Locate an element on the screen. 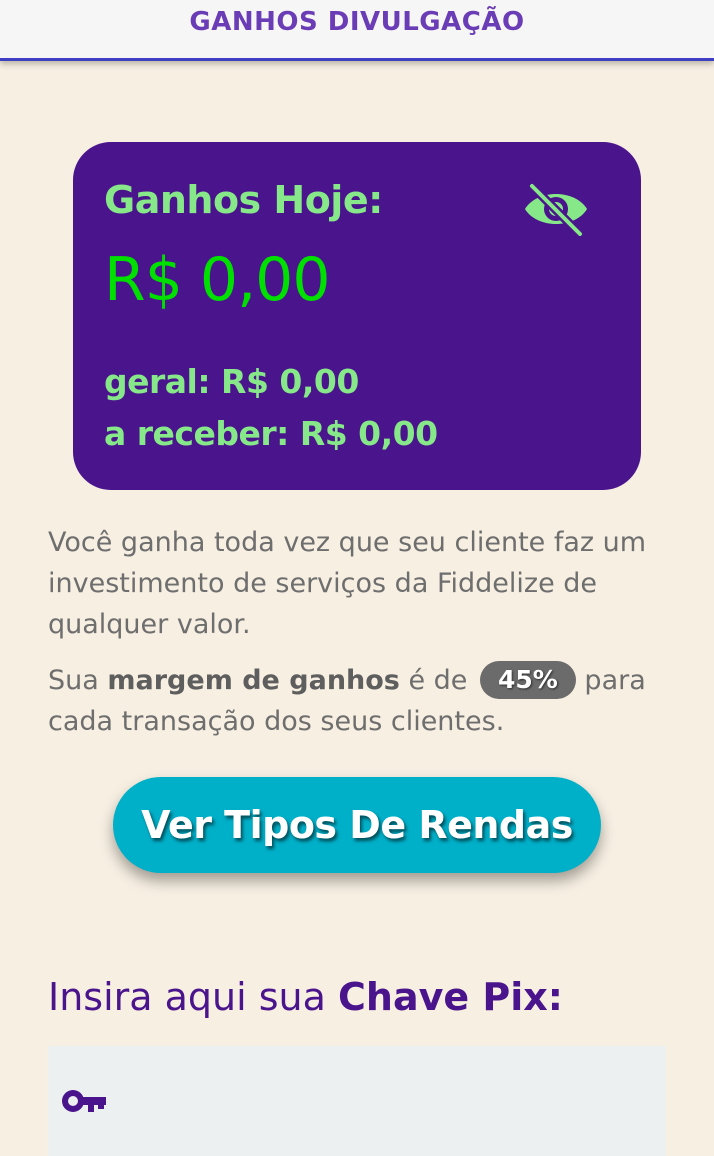 This screenshot has height=1156, width=714. pix-title-bold: Chave Pix: is located at coordinates (450, 997).